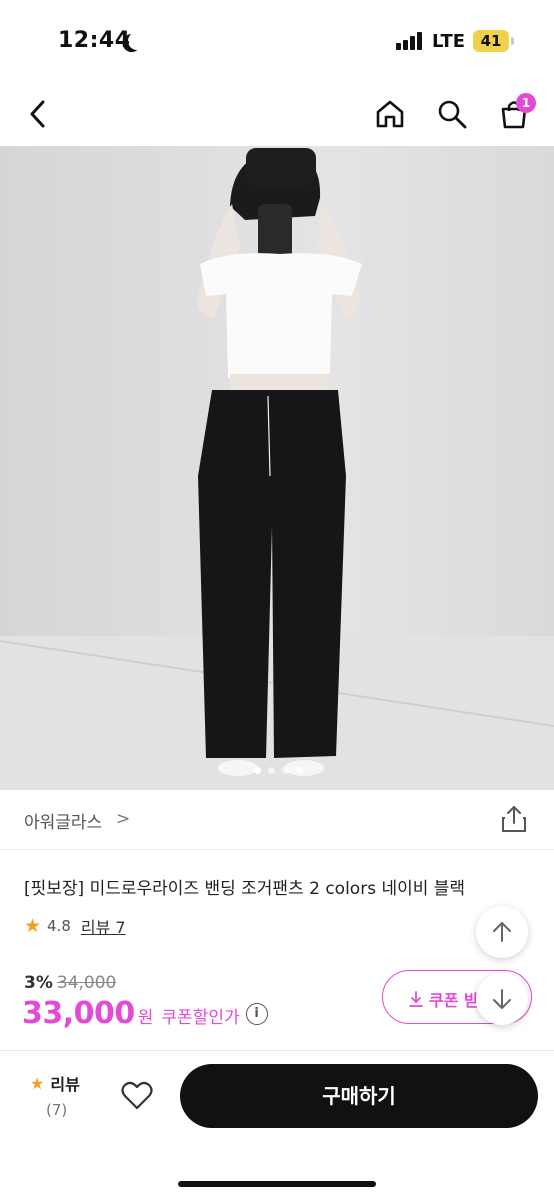 Image resolution: width=554 pixels, height=1200 pixels. I want to click on battery-icon: 41, so click(491, 41).